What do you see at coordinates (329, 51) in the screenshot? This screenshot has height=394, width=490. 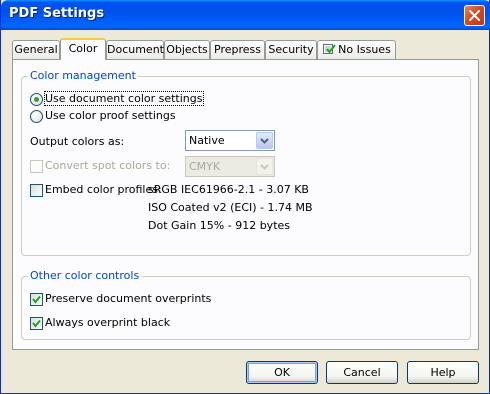 I see `checklist-icon` at bounding box center [329, 51].